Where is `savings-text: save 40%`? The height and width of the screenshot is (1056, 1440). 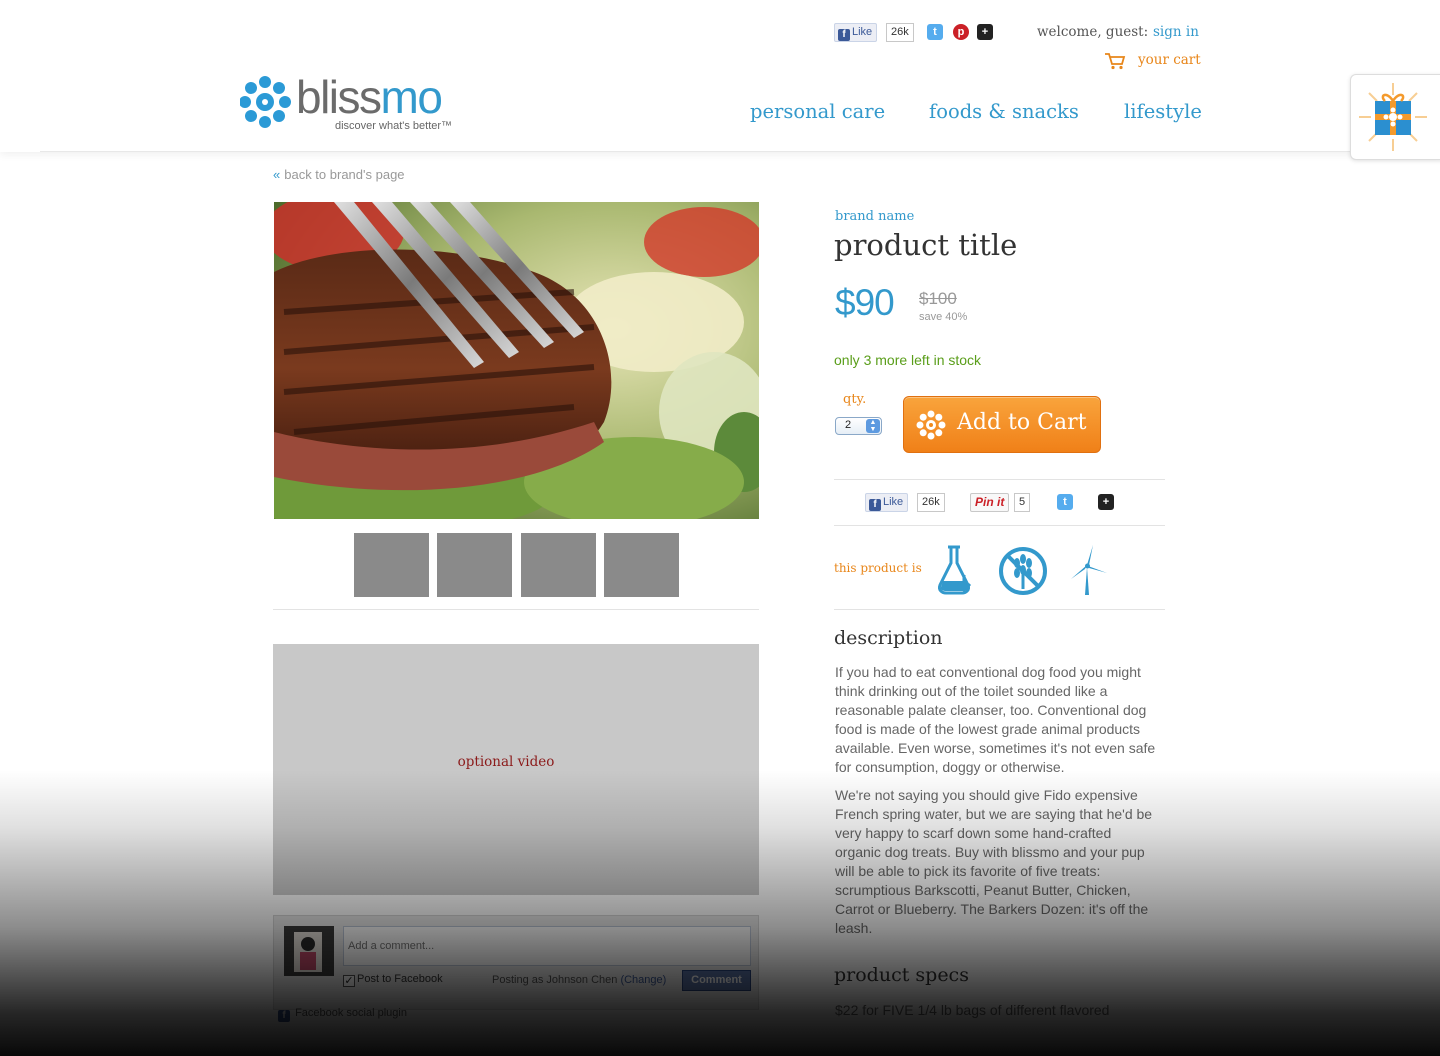
savings-text: save 40% is located at coordinates (943, 317).